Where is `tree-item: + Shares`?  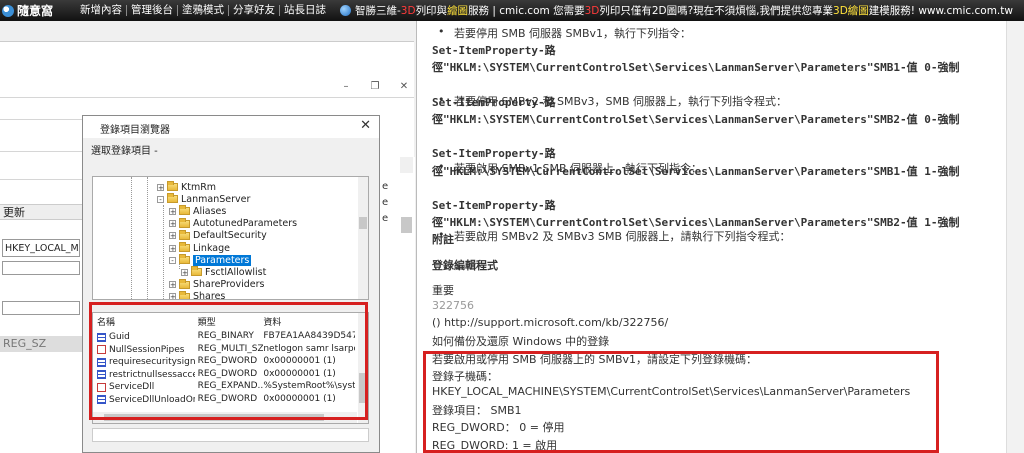 tree-item: + Shares is located at coordinates (197, 295).